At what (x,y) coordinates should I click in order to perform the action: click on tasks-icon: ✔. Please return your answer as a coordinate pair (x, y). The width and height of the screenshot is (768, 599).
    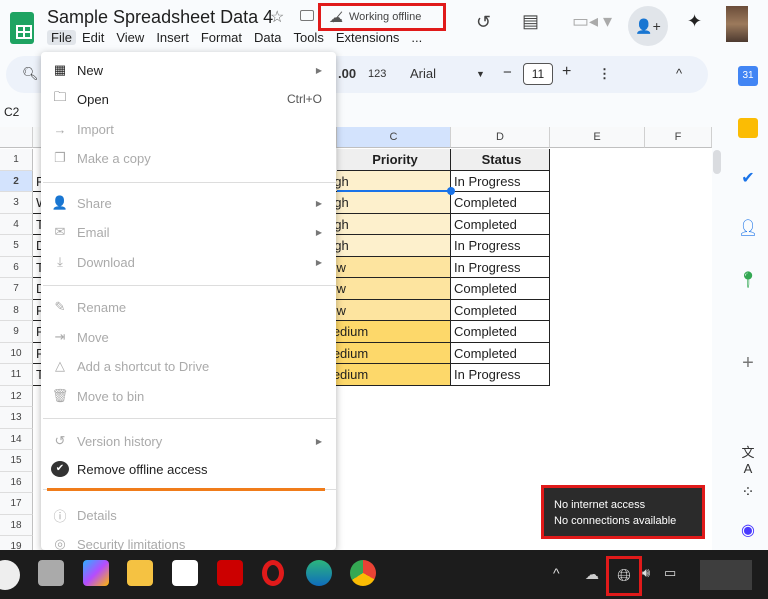
    Looking at the image, I should click on (748, 178).